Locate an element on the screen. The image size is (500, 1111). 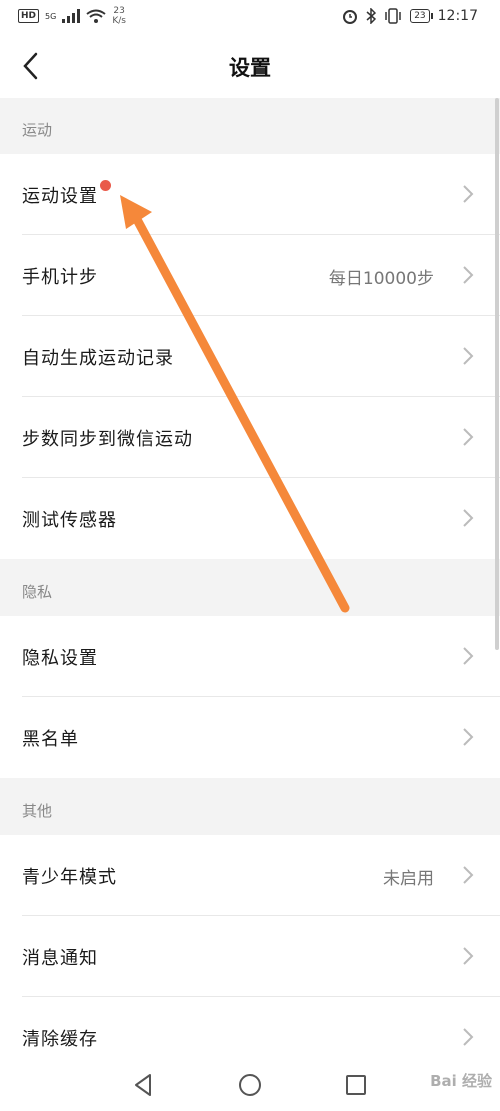
hd-badge: HD is located at coordinates (29, 16).